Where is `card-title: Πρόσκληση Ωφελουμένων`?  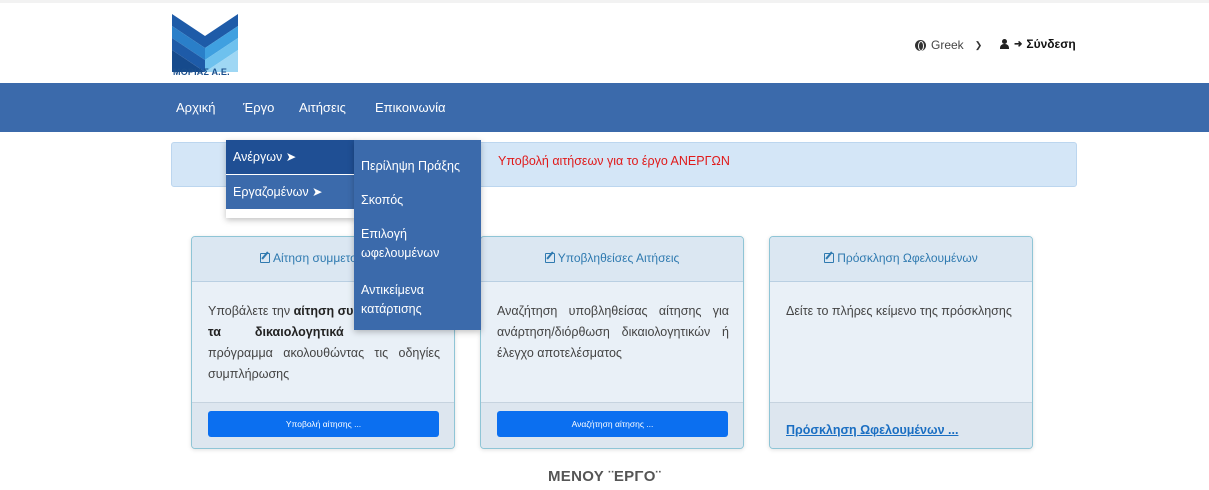 card-title: Πρόσκληση Ωφελουμένων is located at coordinates (901, 258).